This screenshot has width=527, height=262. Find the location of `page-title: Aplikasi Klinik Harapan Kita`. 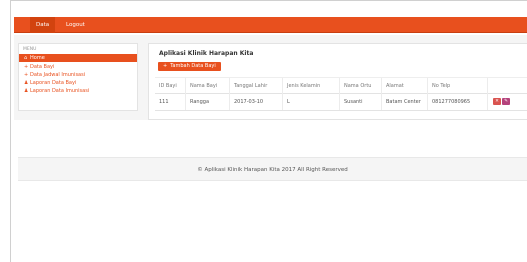

page-title: Aplikasi Klinik Harapan Kita is located at coordinates (206, 53).